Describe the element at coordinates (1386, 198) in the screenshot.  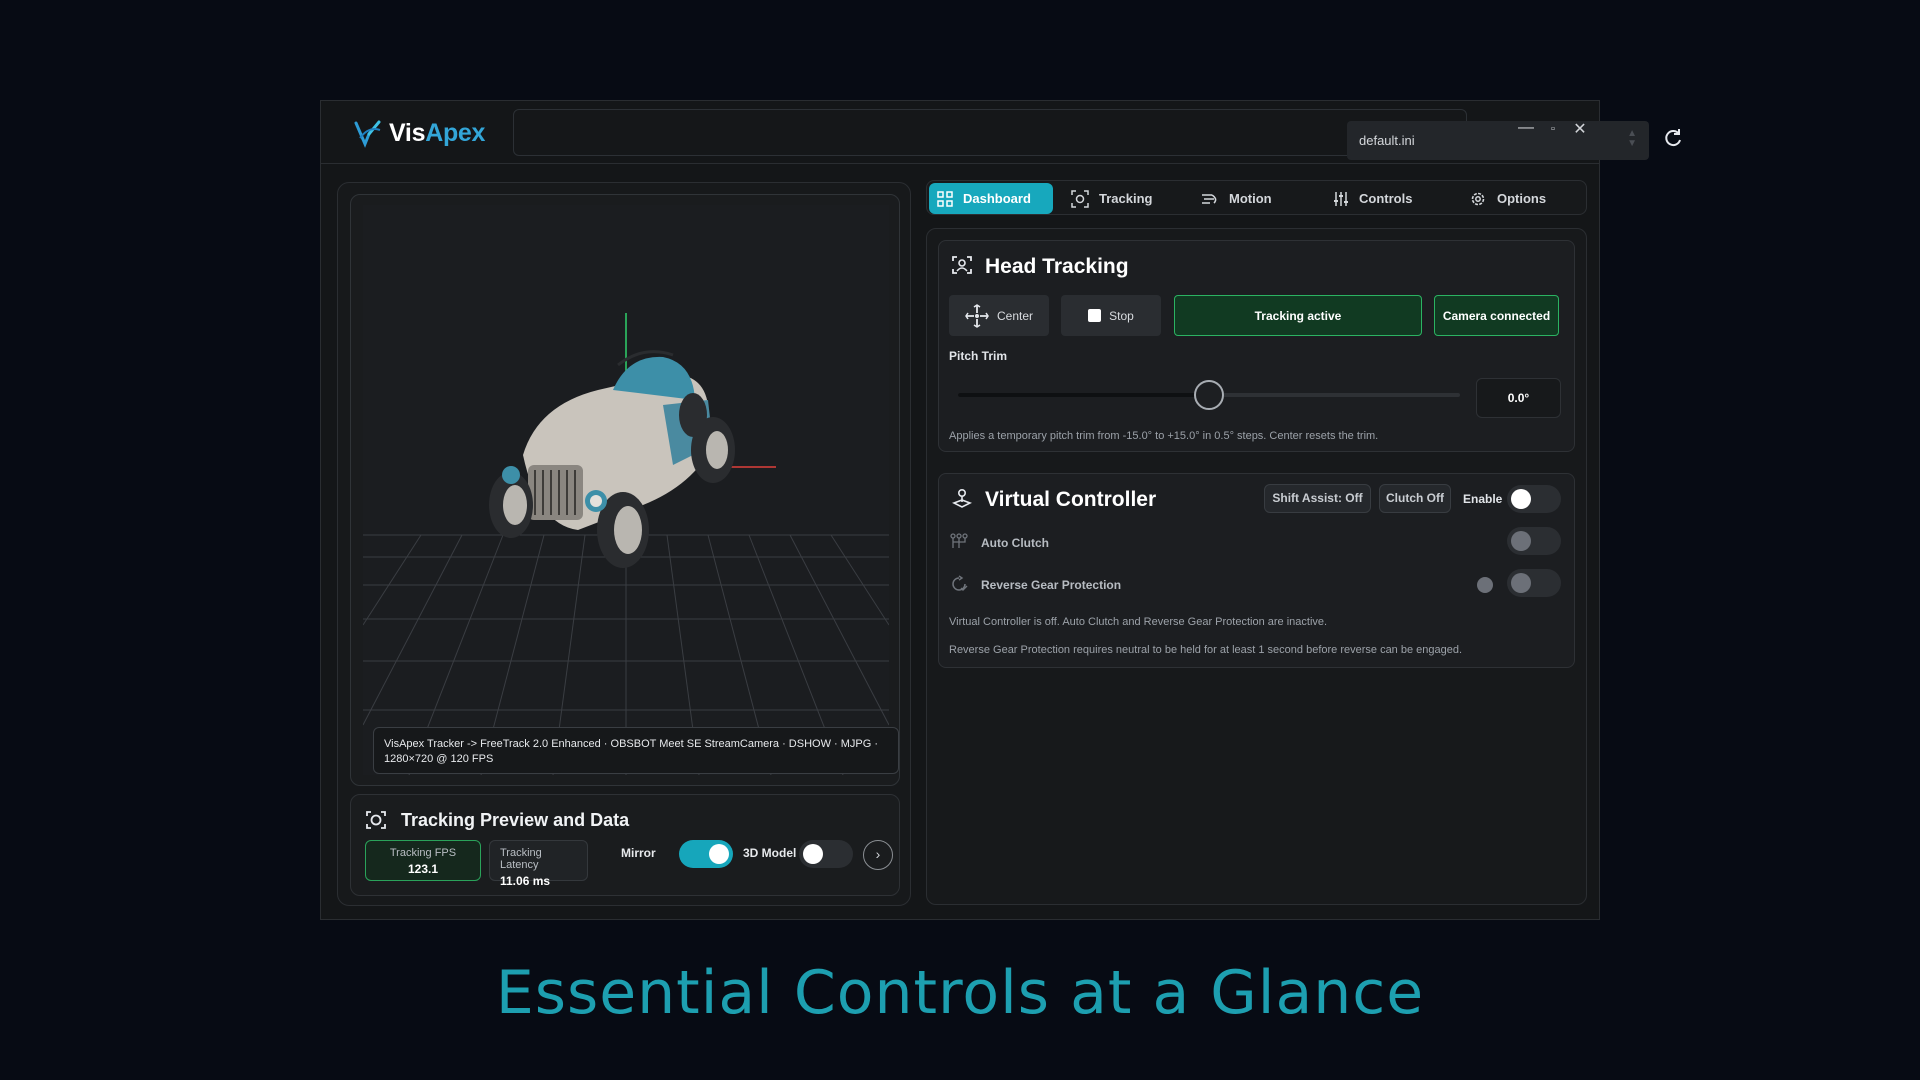
I see `tab-label: Controls` at that location.